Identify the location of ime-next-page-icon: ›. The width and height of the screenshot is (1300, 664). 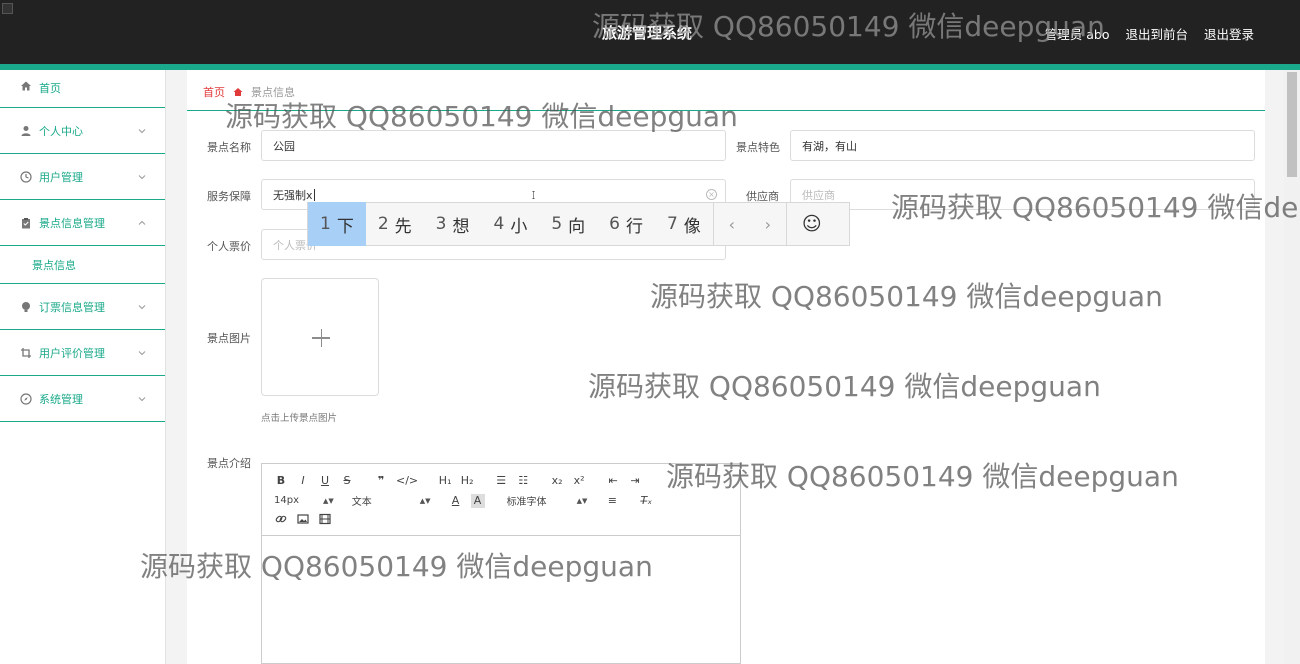
(768, 224).